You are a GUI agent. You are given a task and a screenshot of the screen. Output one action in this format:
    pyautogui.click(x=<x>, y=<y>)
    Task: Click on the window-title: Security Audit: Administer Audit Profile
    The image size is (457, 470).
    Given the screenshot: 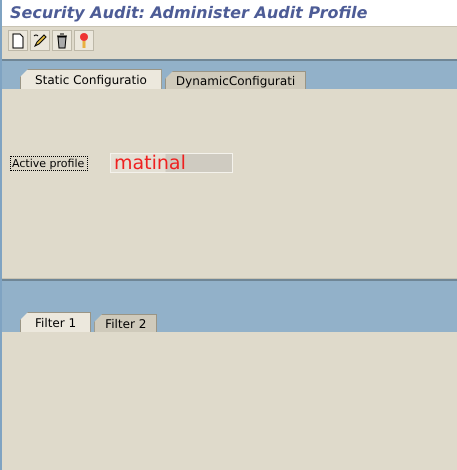 What is the action you would take?
    pyautogui.click(x=189, y=12)
    